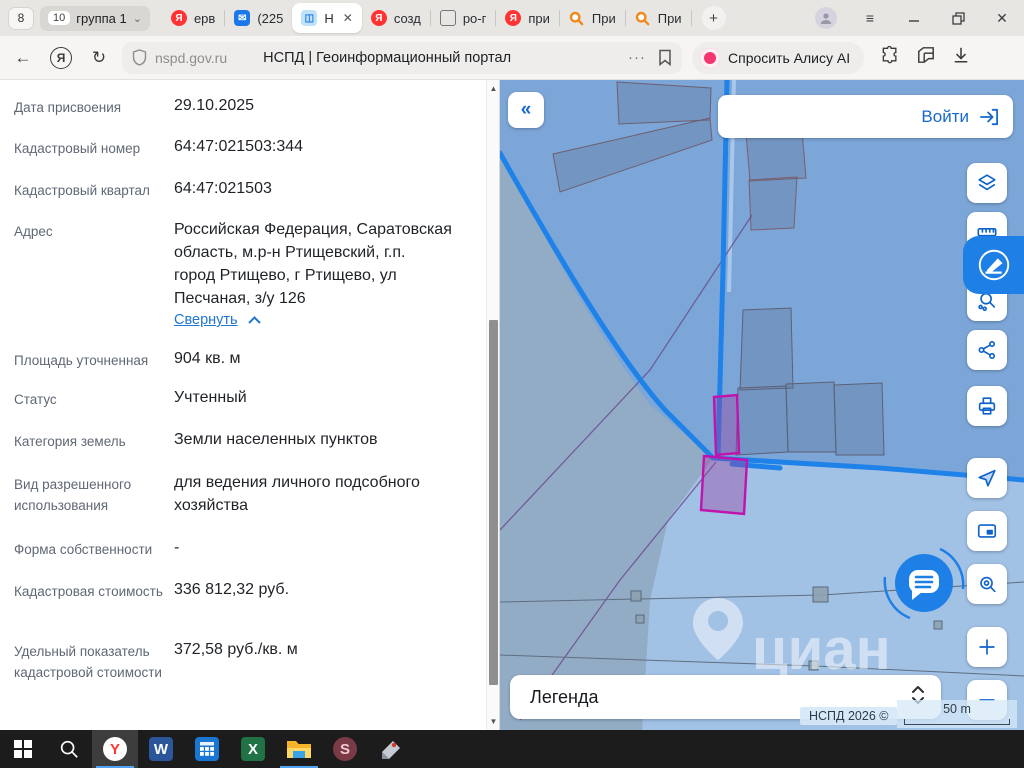  I want to click on locate-button, so click(987, 478).